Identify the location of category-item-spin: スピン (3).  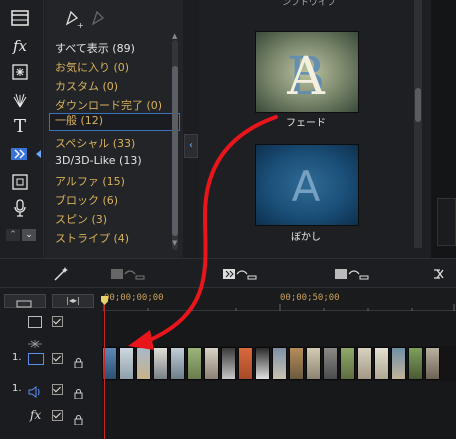
(81, 219).